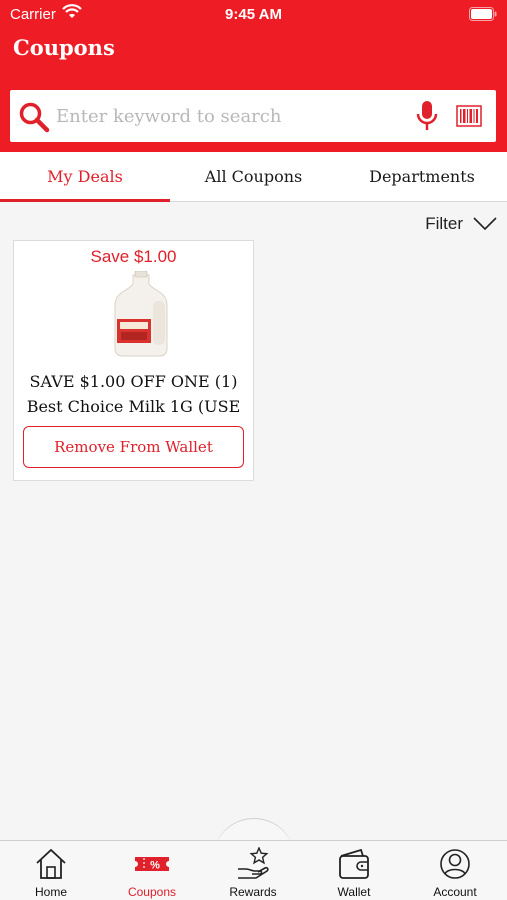 The image size is (507, 900). Describe the element at coordinates (422, 177) in the screenshot. I see `tab-departments: Departments` at that location.